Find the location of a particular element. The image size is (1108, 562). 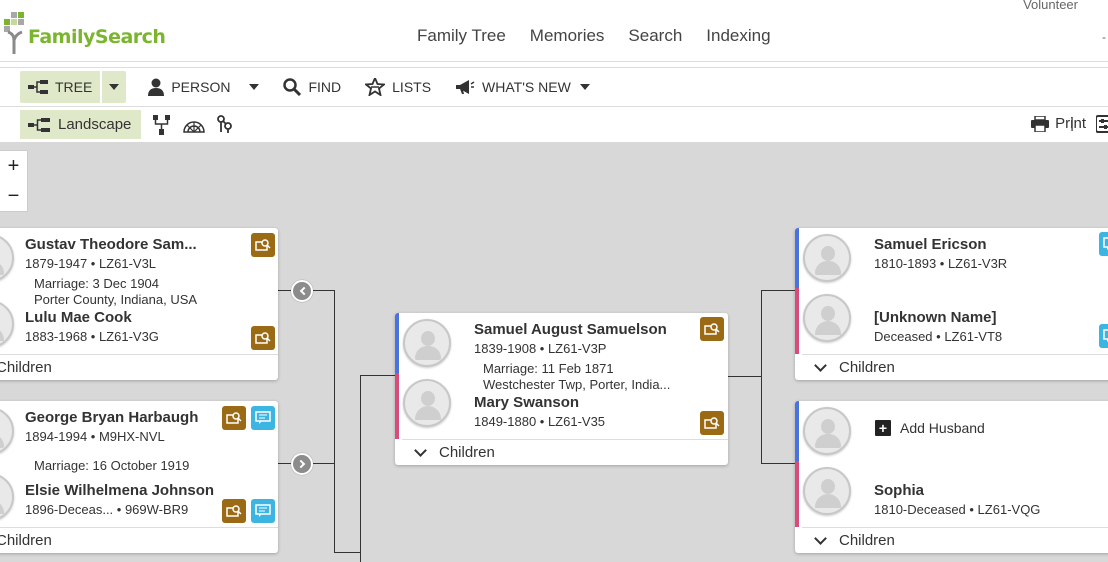

tree-menu-button: TREE is located at coordinates (60, 87).